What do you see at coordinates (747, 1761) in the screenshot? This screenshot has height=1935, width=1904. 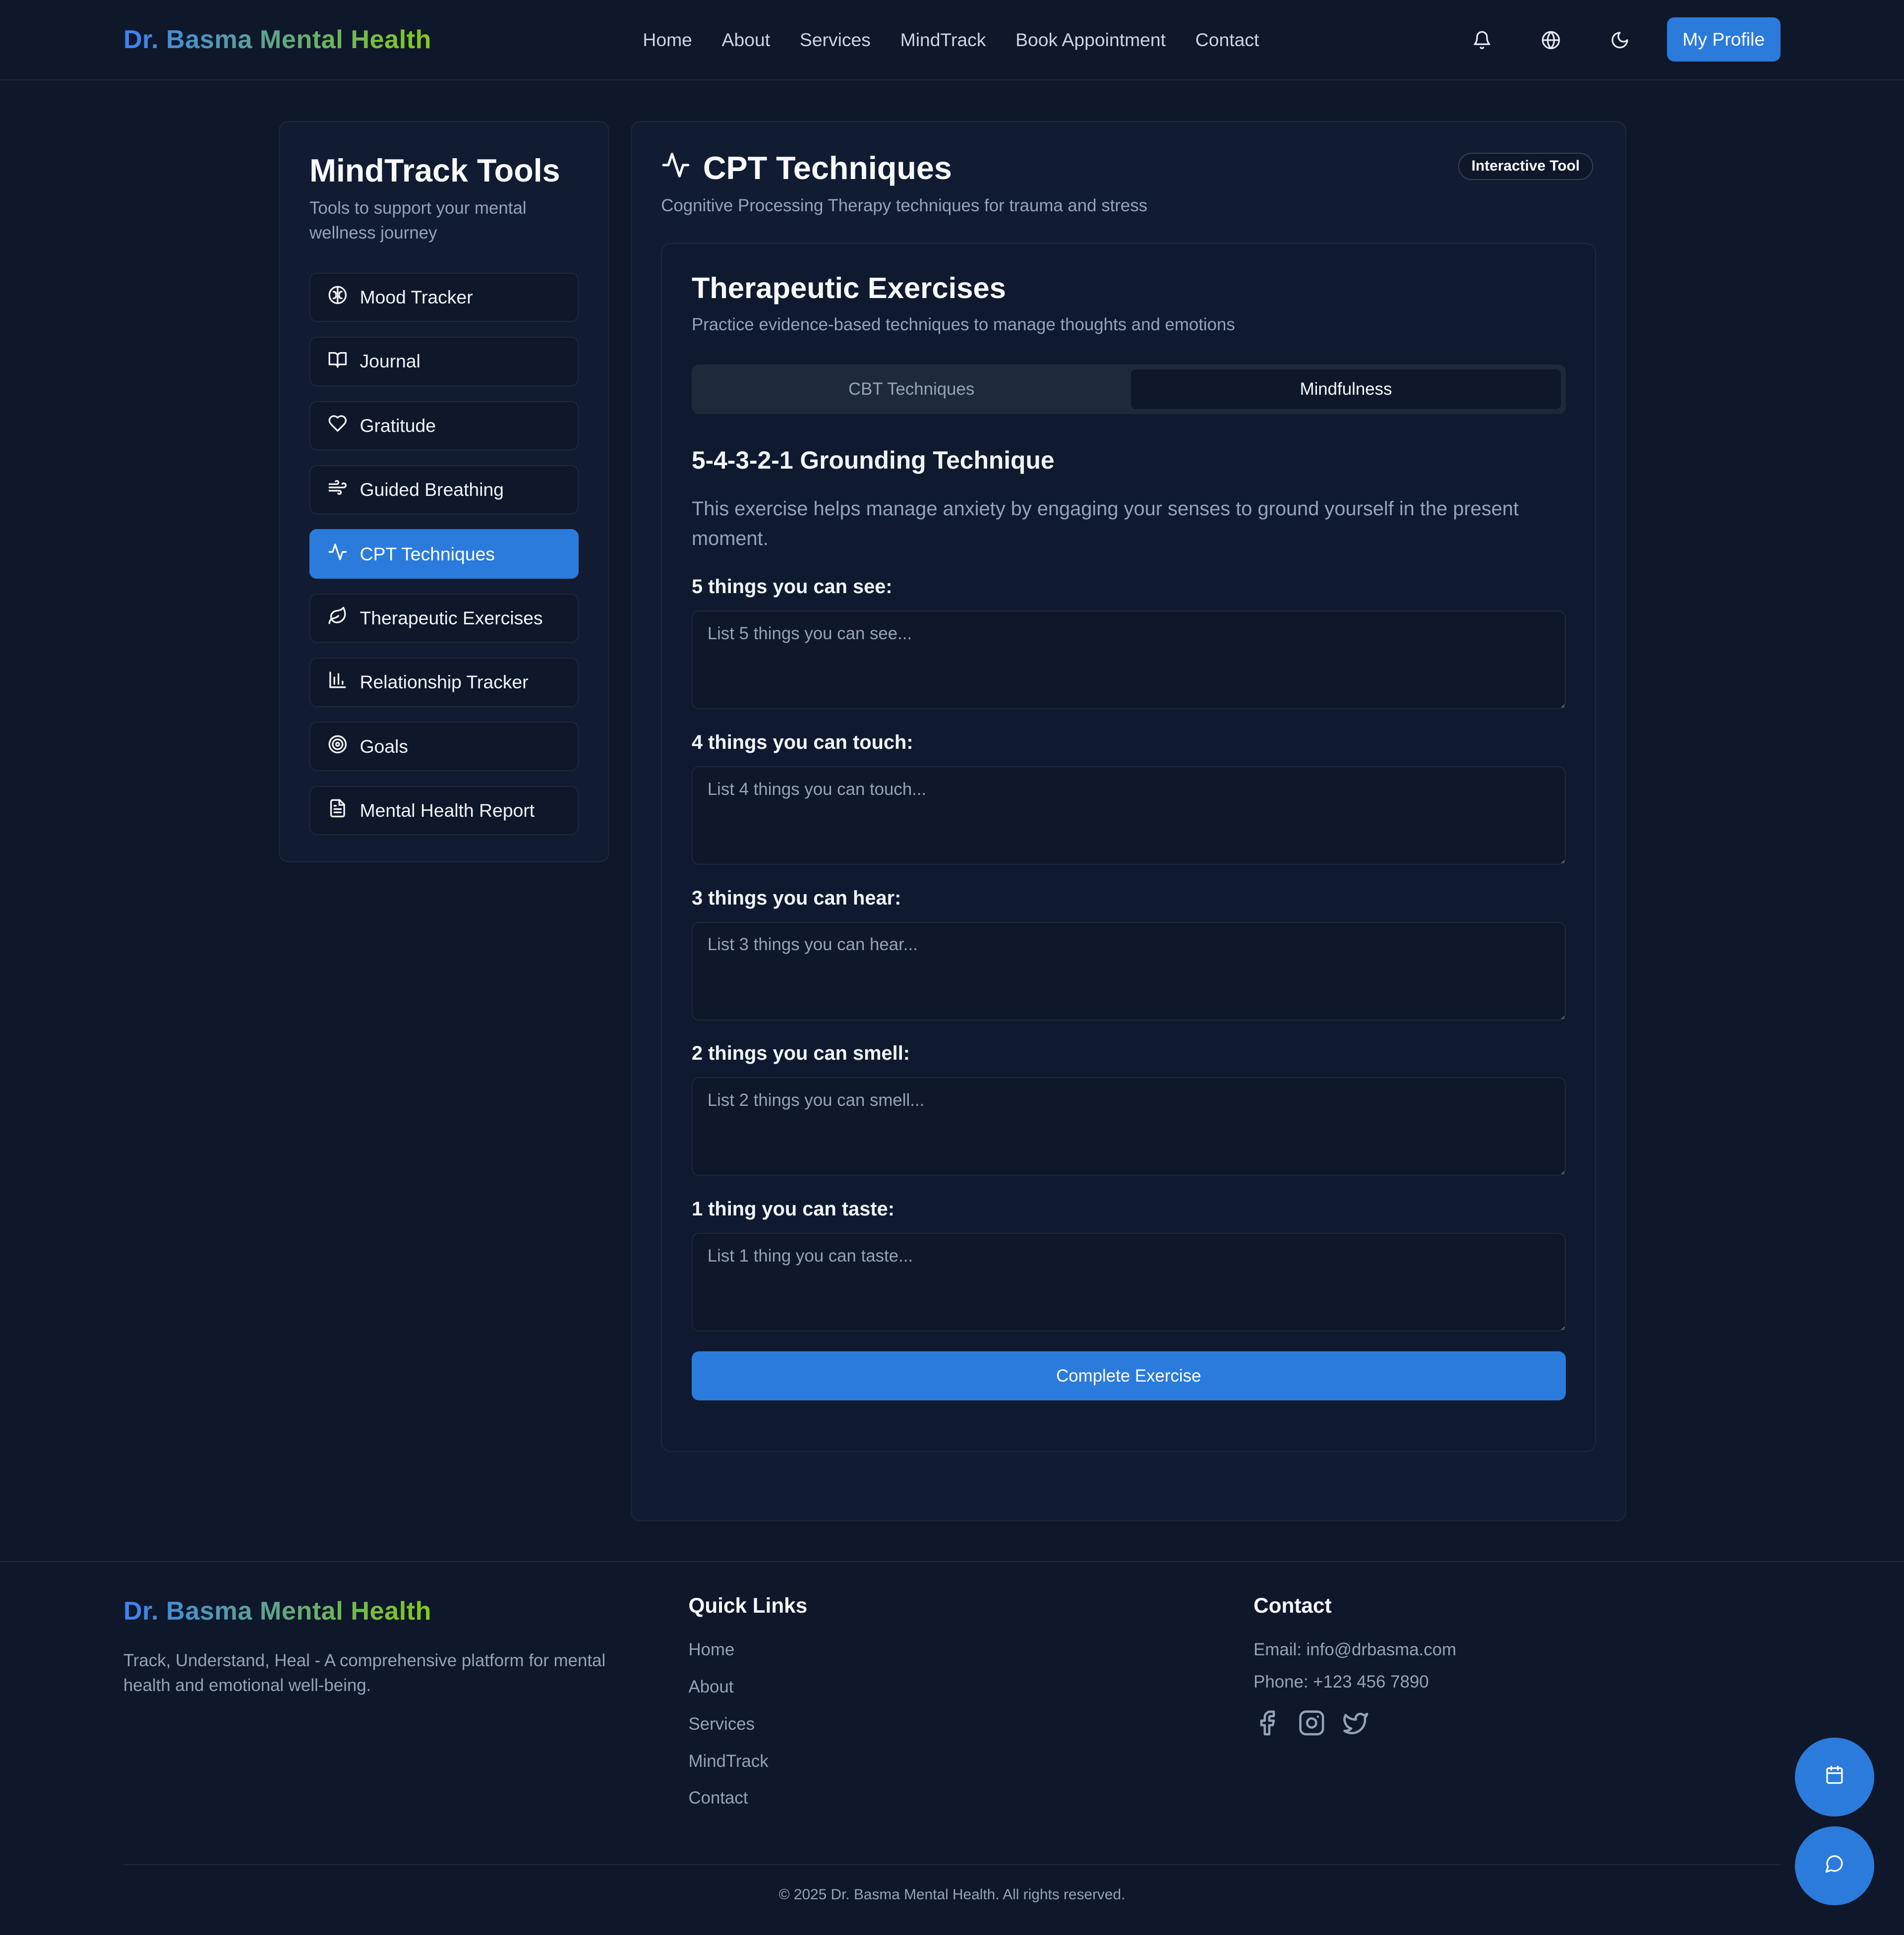 I see `footer-link-mindtrack: MindTrack` at bounding box center [747, 1761].